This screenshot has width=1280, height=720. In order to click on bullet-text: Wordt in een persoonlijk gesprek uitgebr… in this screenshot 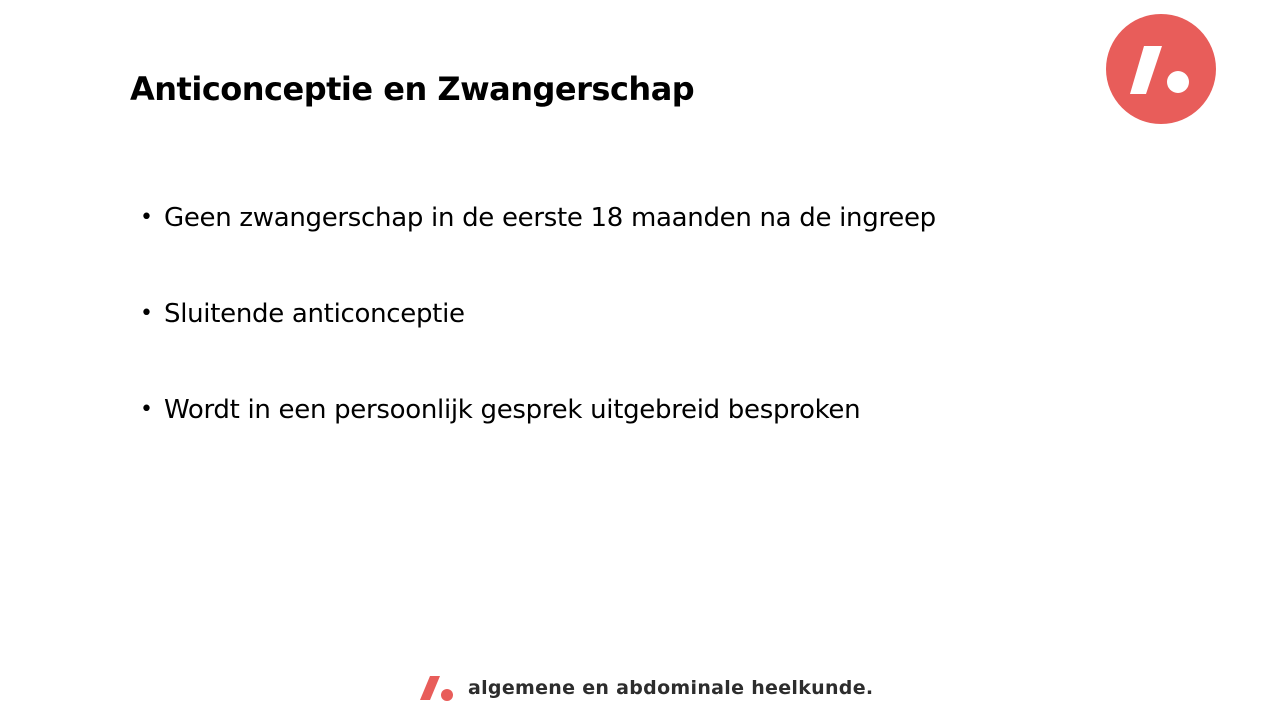, I will do `click(512, 410)`.